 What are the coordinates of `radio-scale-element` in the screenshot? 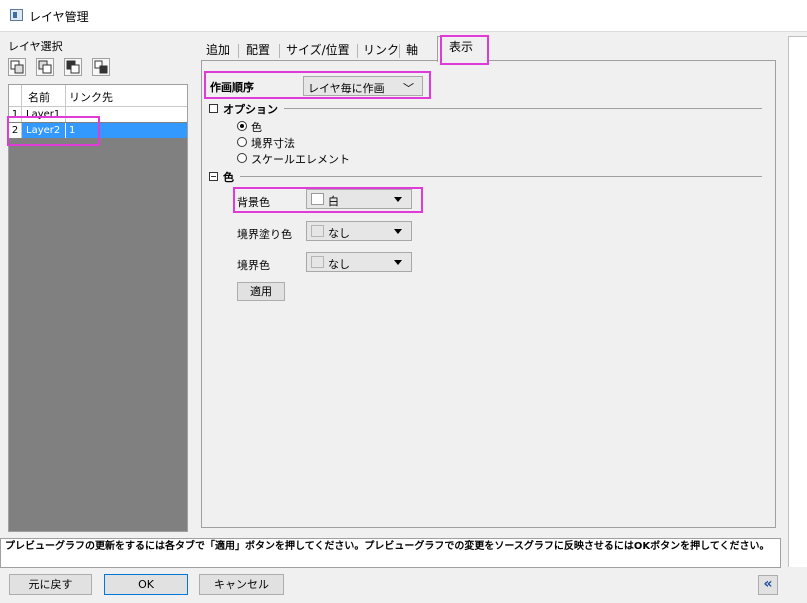 It's located at (242, 158).